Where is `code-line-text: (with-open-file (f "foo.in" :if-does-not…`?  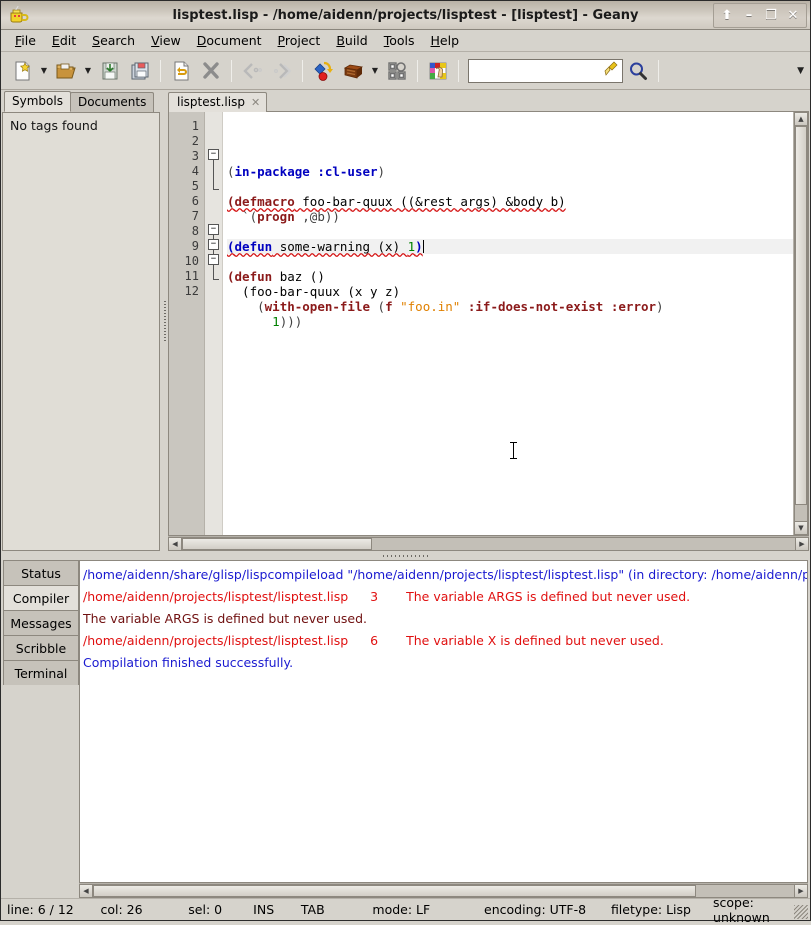 code-line-text: (with-open-file (f "foo.in" :if-does-not… is located at coordinates (445, 306).